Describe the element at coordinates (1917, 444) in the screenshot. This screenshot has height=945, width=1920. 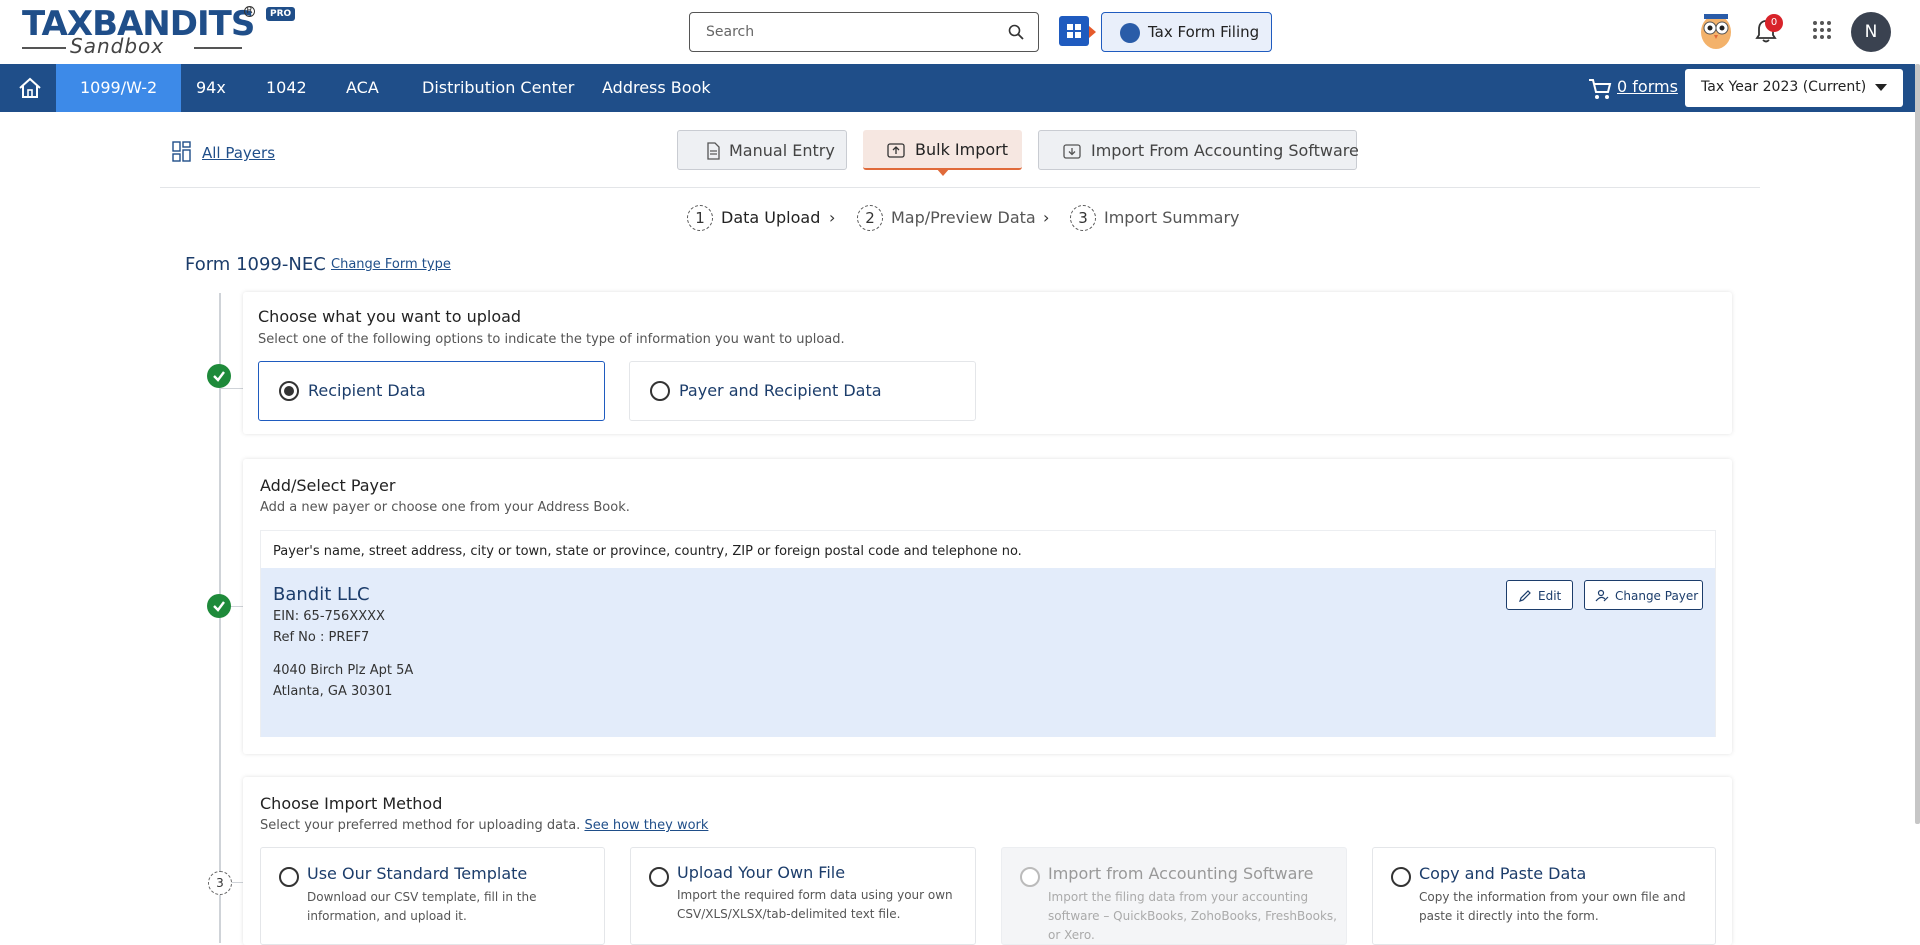
I see `page-scrollbar` at that location.